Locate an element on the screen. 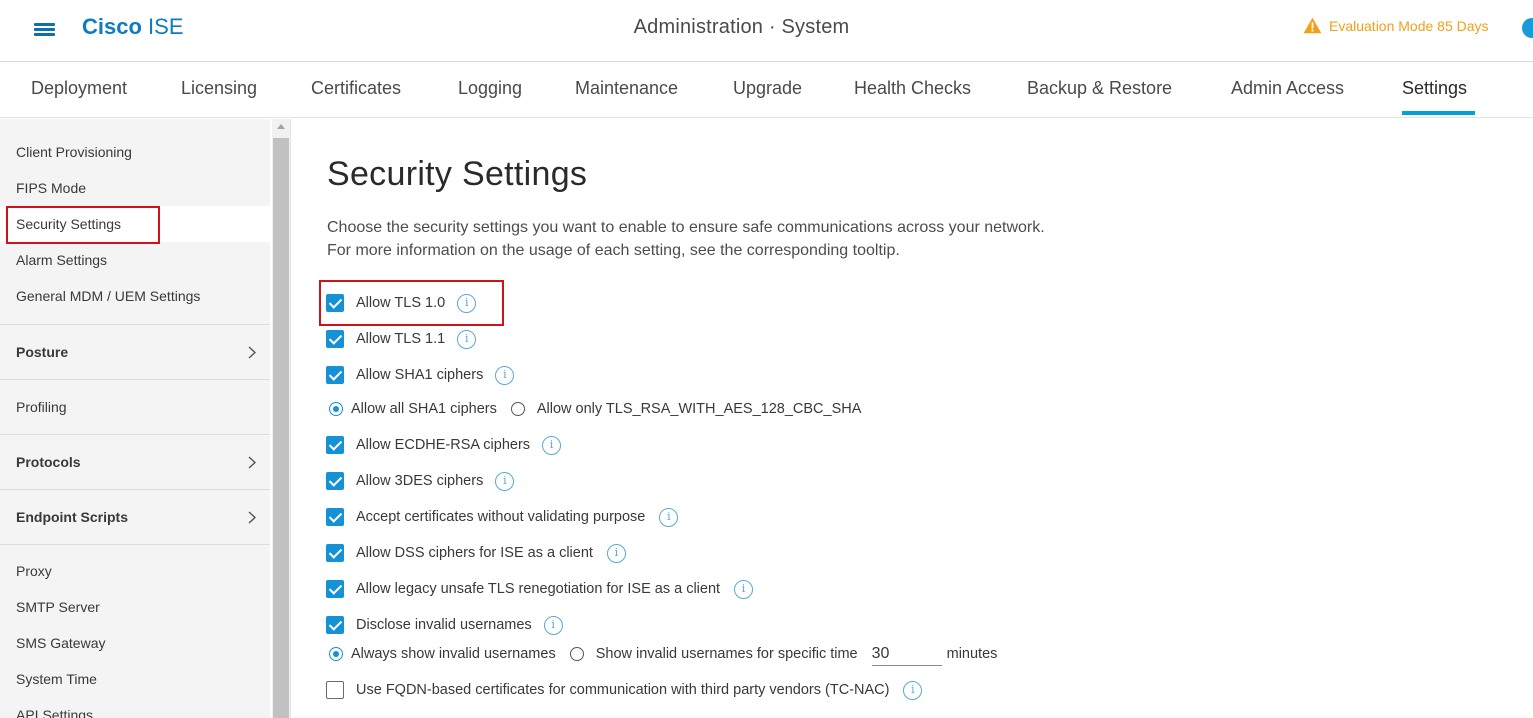 Image resolution: width=1533 pixels, height=718 pixels. sidebar-item-system-time: System Time is located at coordinates (135, 679).